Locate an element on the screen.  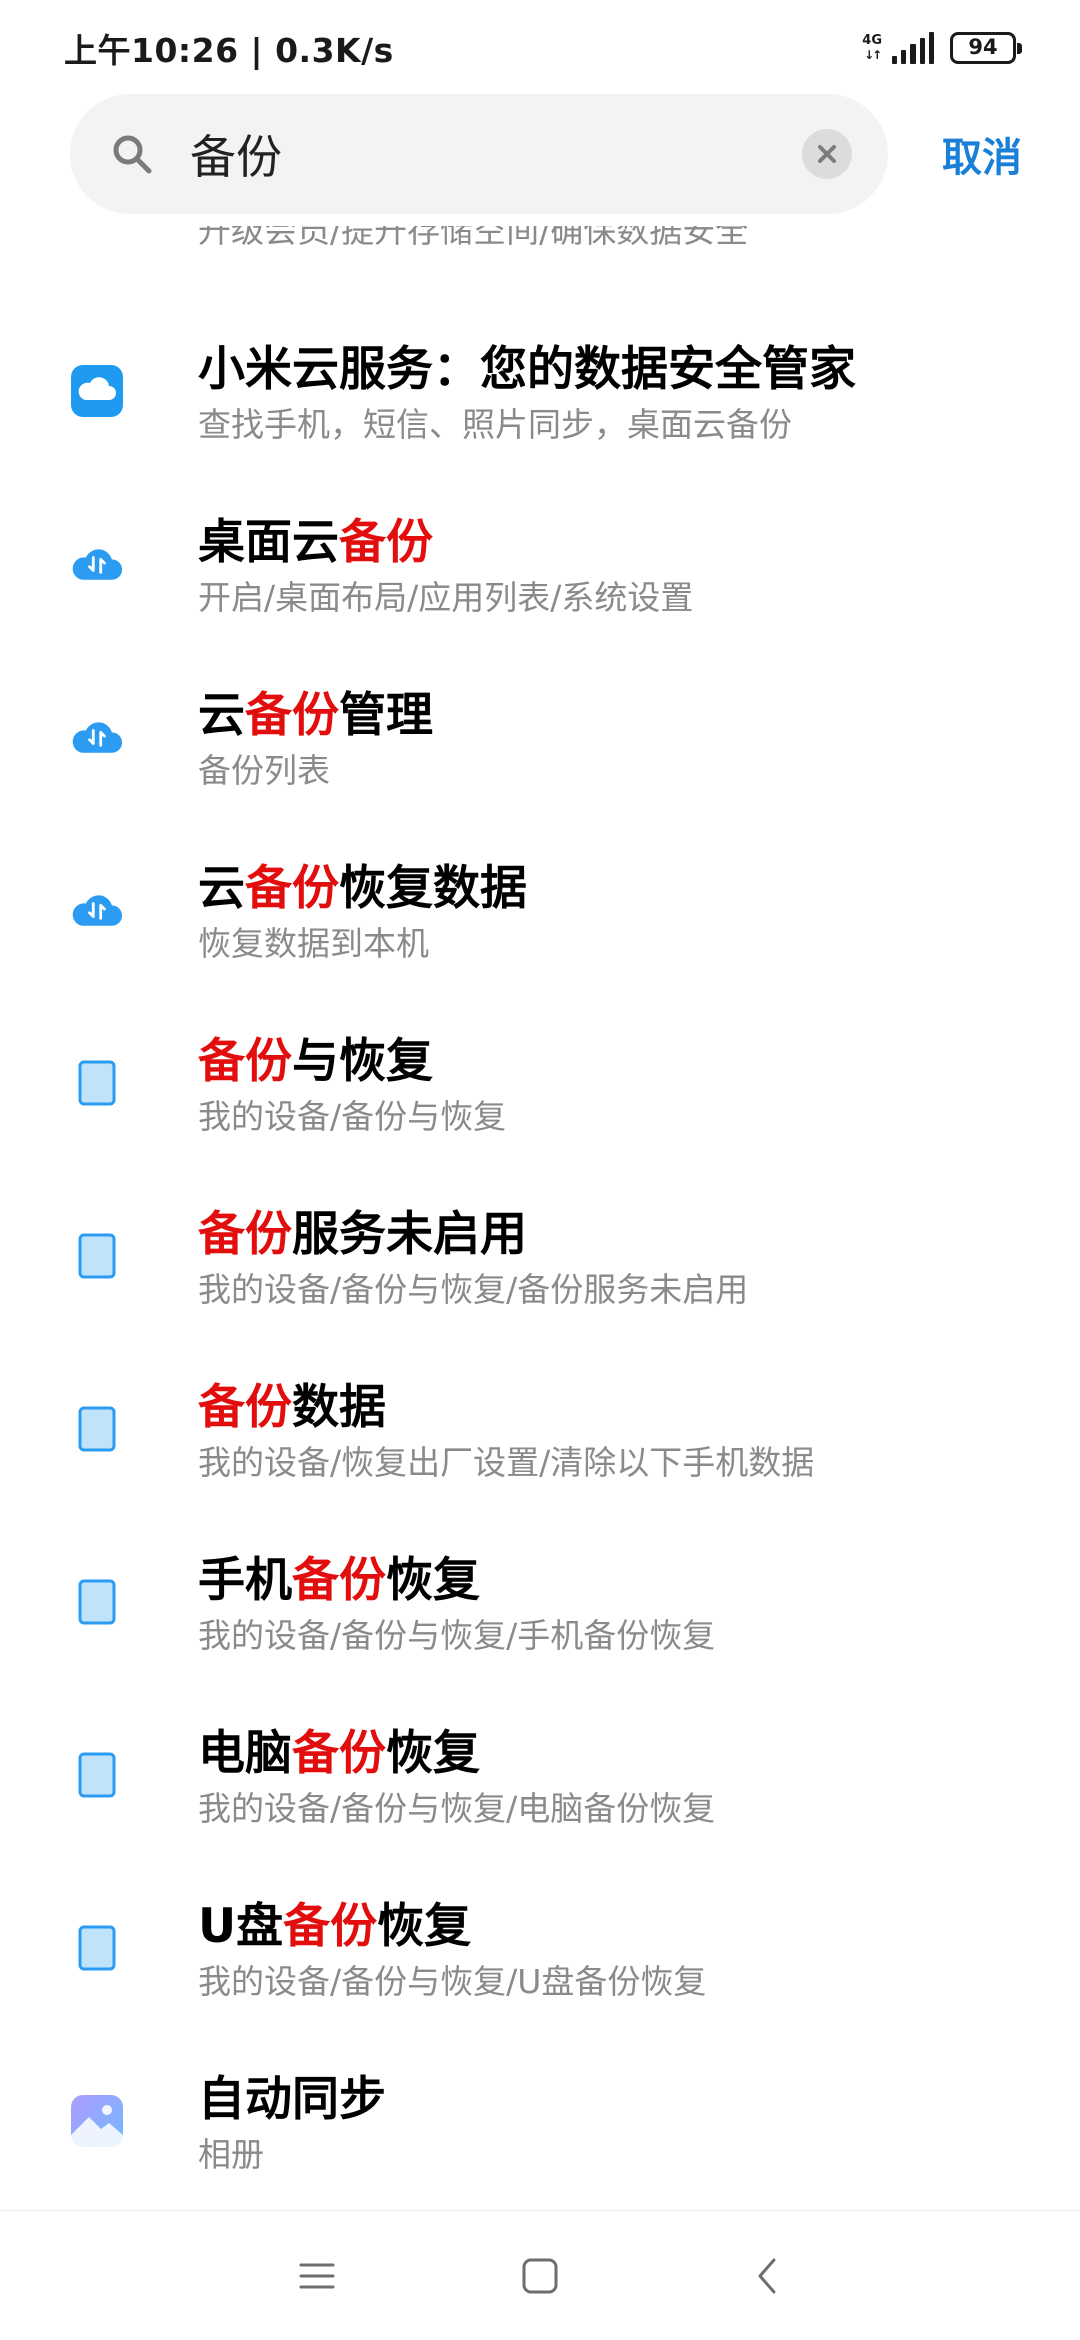
search-result-item: 云备份恢复数据 恢复数据到本机 is located at coordinates (540, 915).